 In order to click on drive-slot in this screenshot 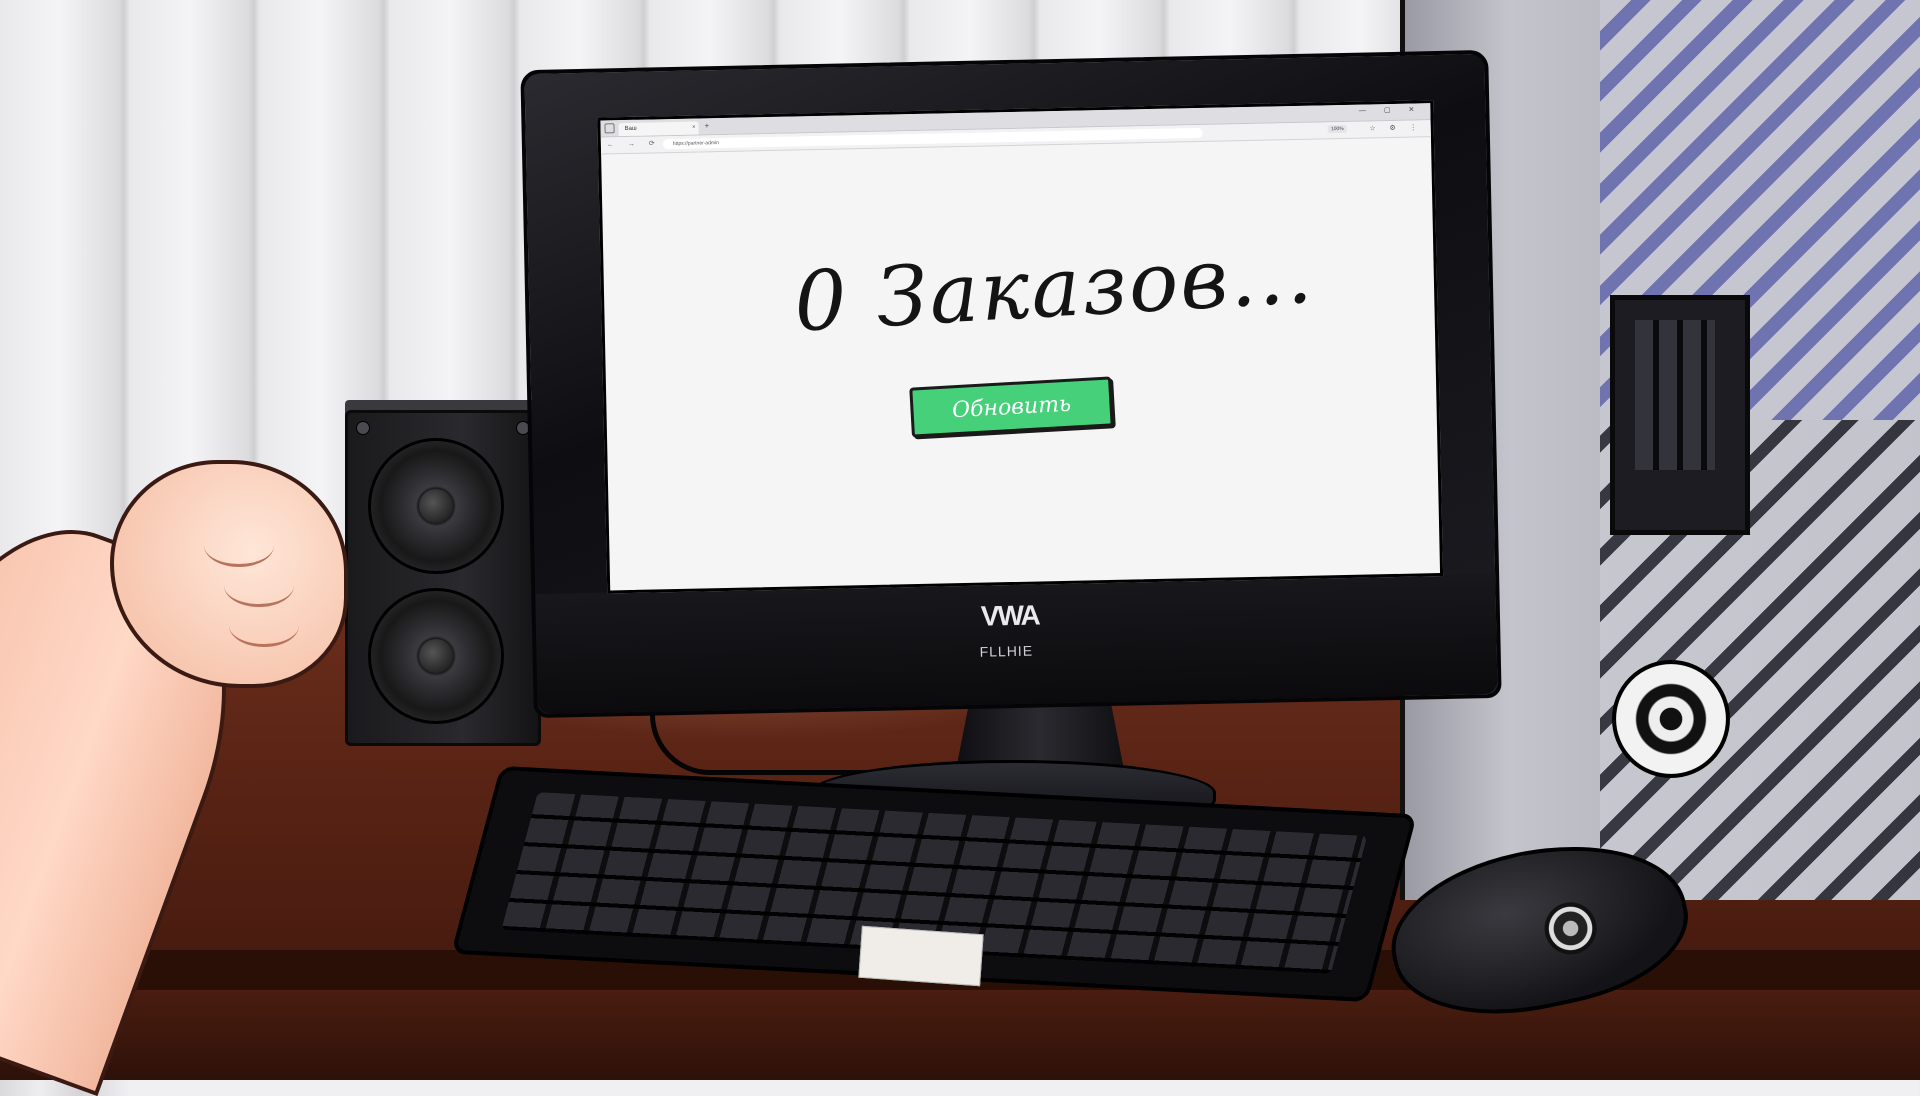, I will do `click(1675, 395)`.